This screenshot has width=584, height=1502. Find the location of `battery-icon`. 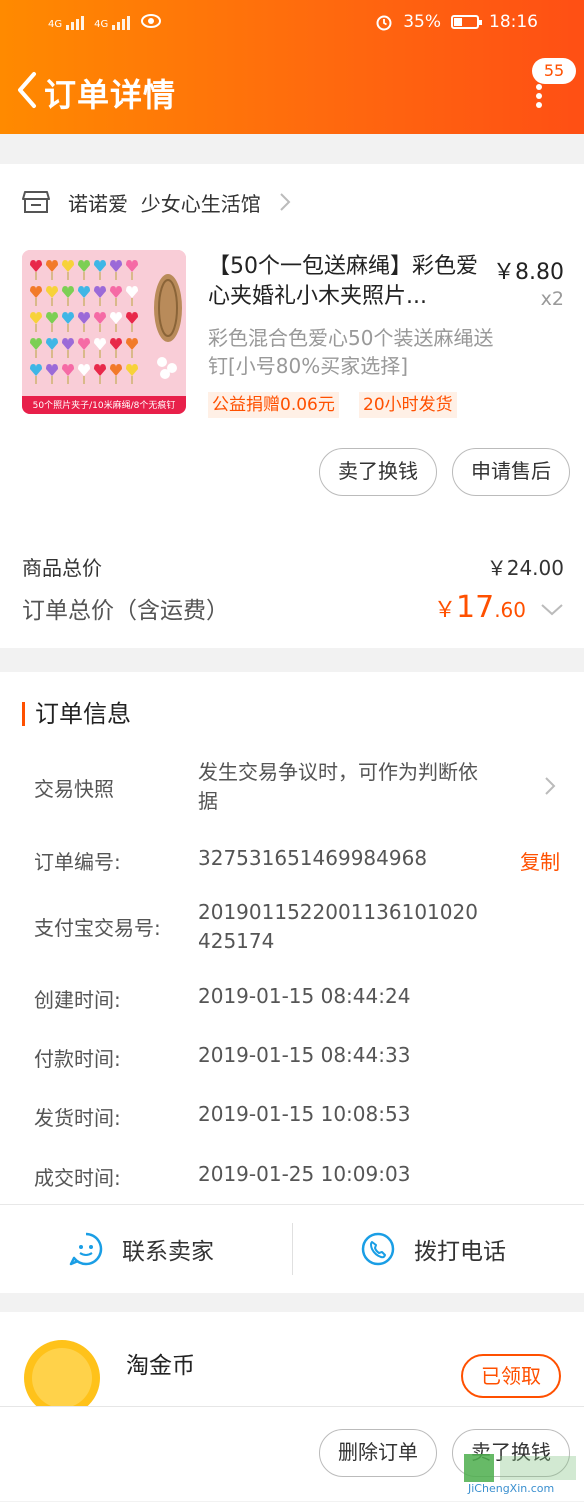

battery-icon is located at coordinates (466, 22).